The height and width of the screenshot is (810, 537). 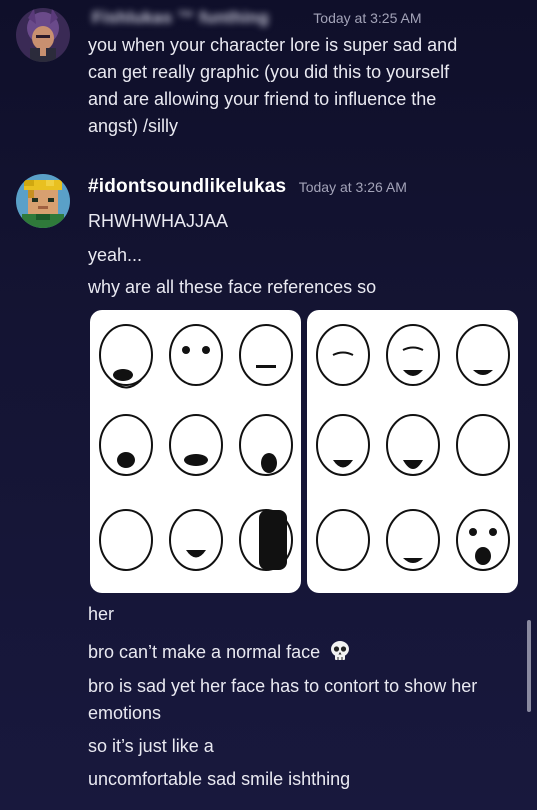 I want to click on message-header: Fishlukas ™ funthing Today at 3:25 AM, so click(x=256, y=18).